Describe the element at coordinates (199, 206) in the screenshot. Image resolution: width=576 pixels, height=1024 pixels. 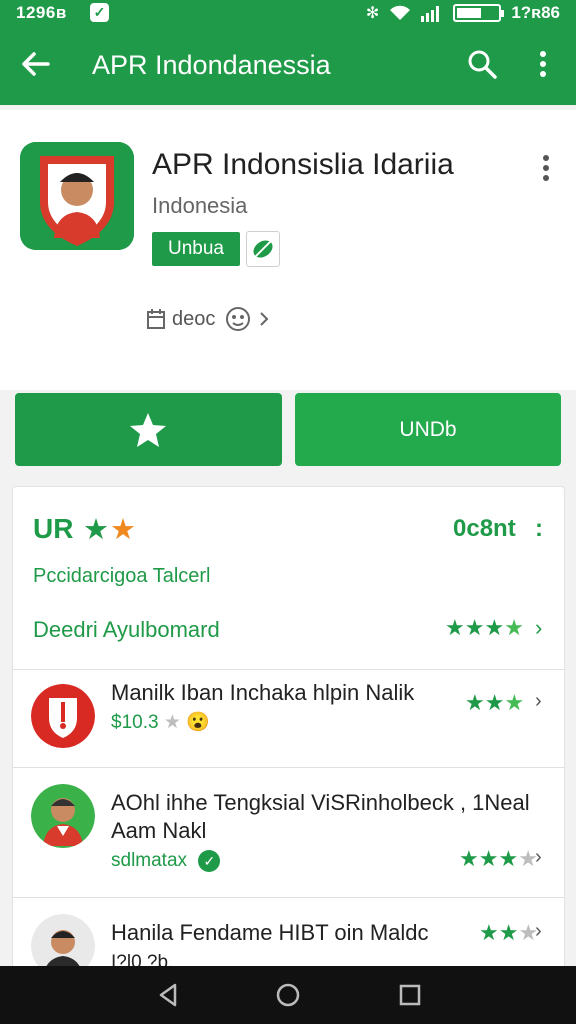
I see `app-developer: Indonesia` at that location.